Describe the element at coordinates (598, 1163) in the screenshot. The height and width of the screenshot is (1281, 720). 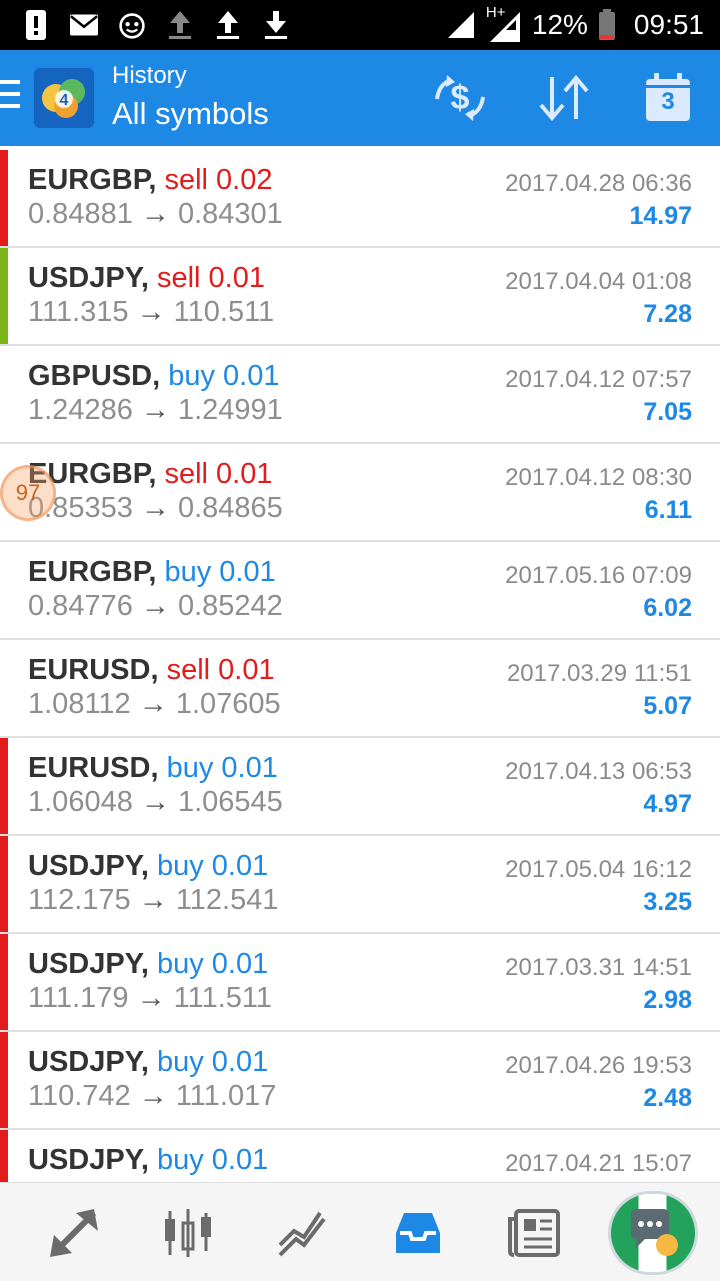
I see `trade-date: 2017.04.21 15:07` at that location.